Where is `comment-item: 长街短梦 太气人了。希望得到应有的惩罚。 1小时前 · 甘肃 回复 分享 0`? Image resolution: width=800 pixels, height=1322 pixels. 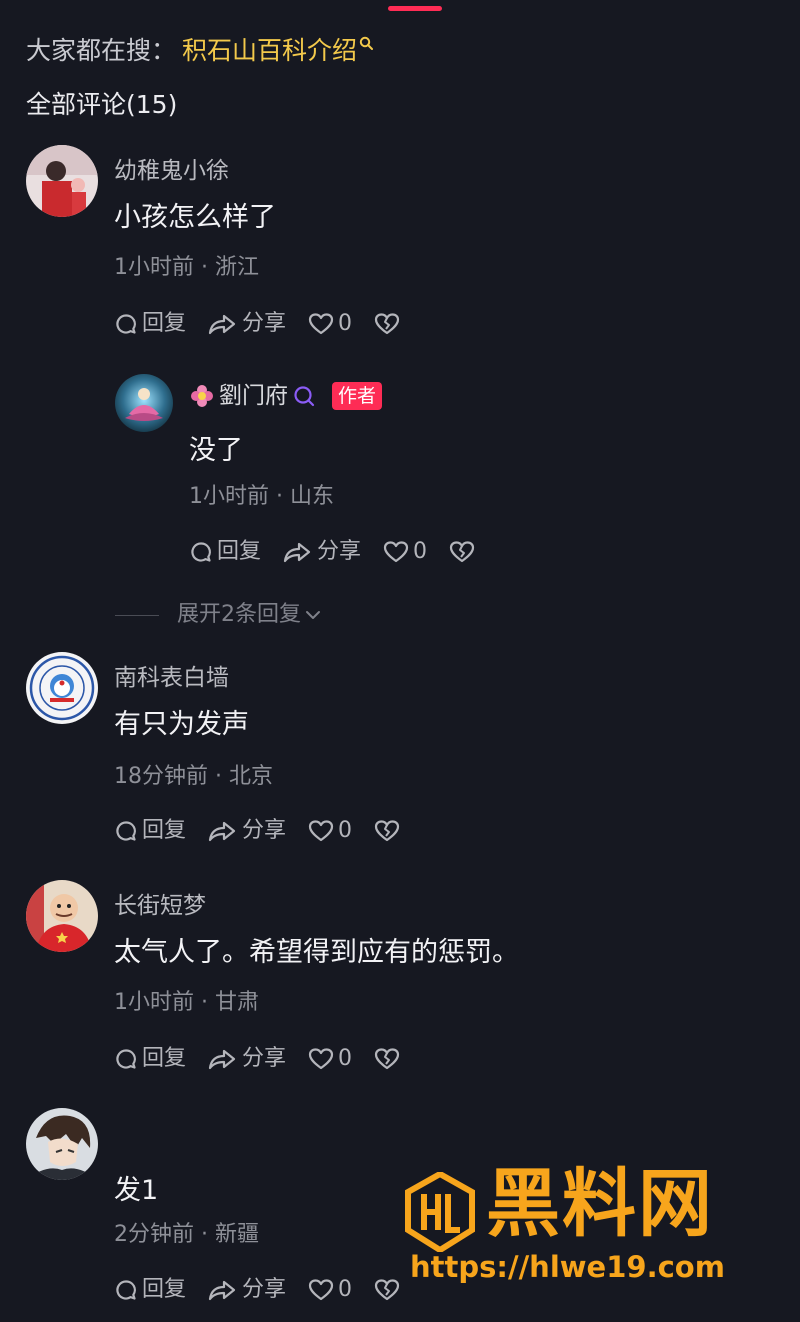
comment-item: 长街短梦 太气人了。希望得到应有的惩罚。 1小时前 · 甘肃 回复 分享 0 is located at coordinates (396, 980).